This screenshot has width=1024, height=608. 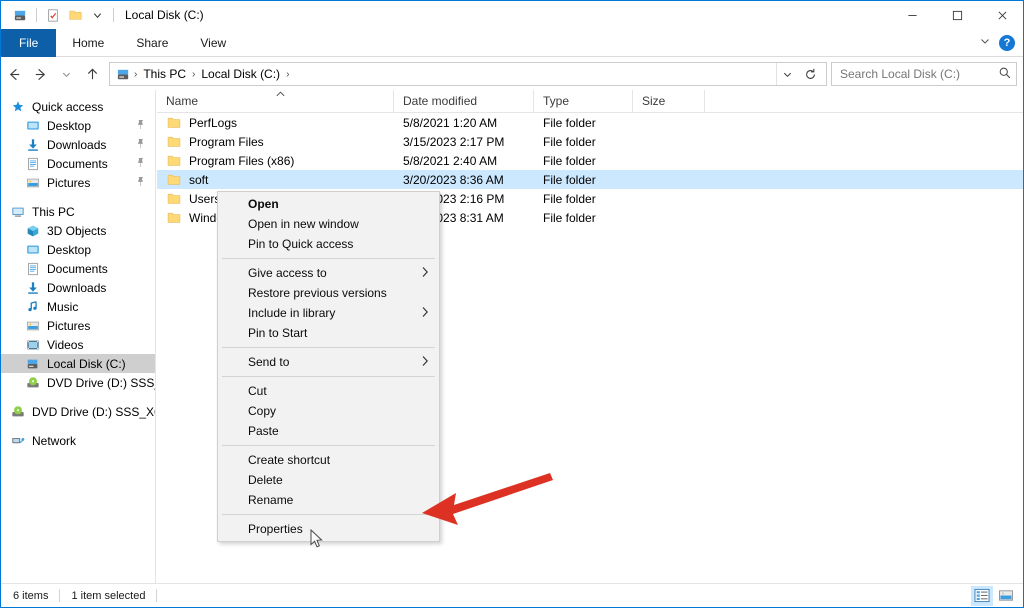 What do you see at coordinates (63, 306) in the screenshot?
I see `sidebar-label: Music` at bounding box center [63, 306].